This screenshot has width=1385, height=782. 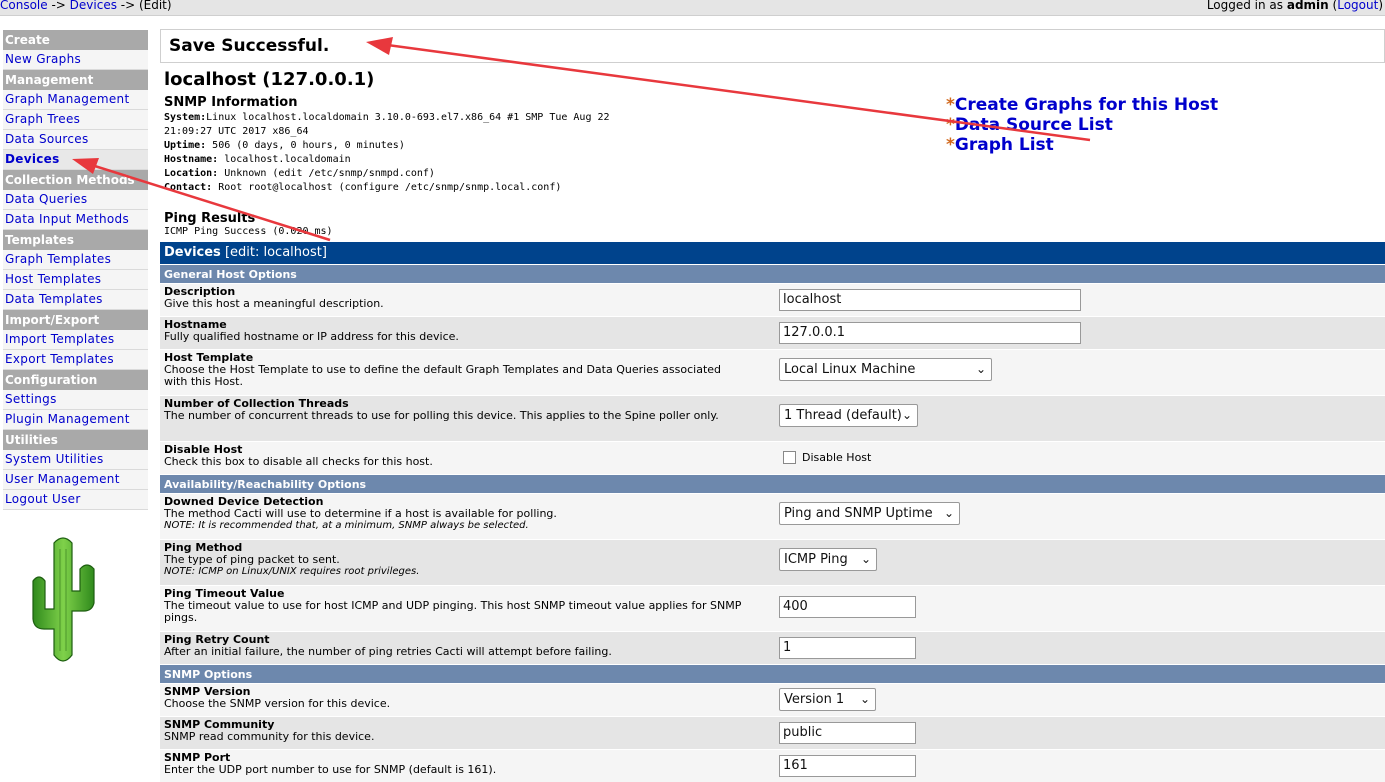 What do you see at coordinates (75, 40) in the screenshot?
I see `menu-heading-create: Create` at bounding box center [75, 40].